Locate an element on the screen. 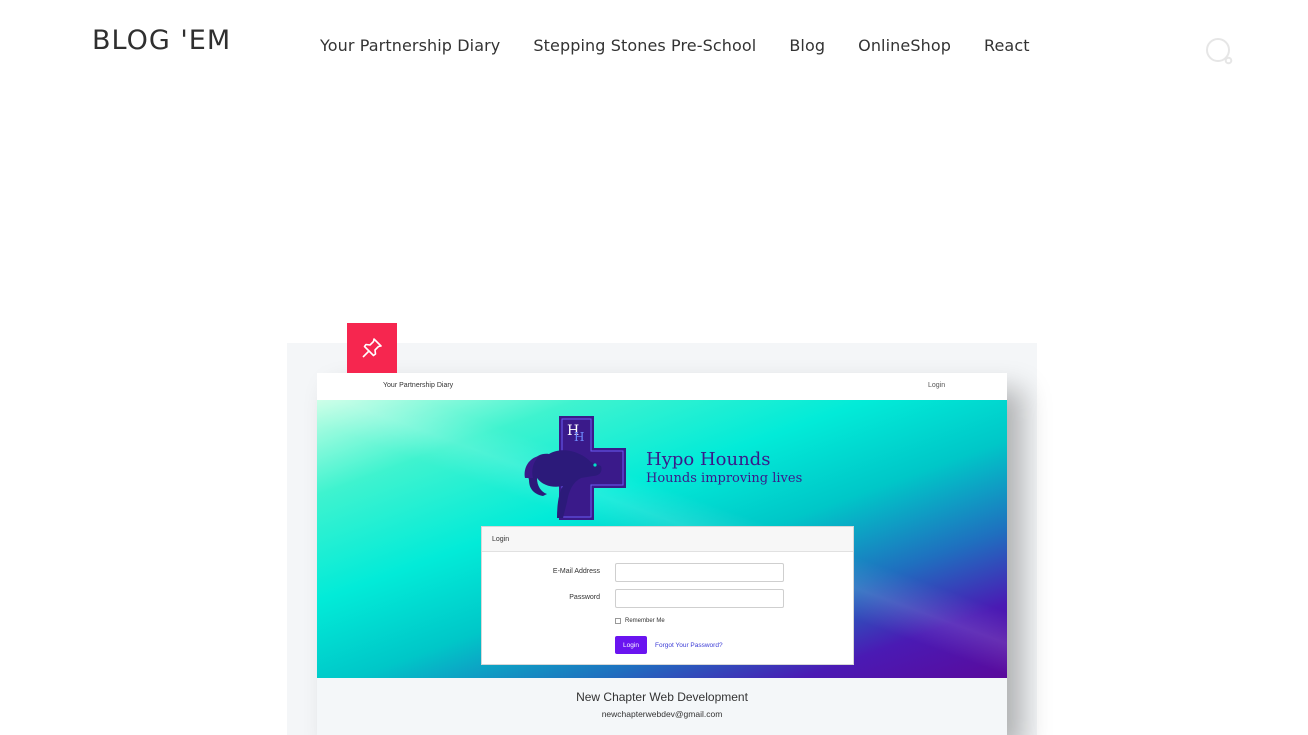 The image size is (1308, 735). login-button: Login is located at coordinates (631, 645).